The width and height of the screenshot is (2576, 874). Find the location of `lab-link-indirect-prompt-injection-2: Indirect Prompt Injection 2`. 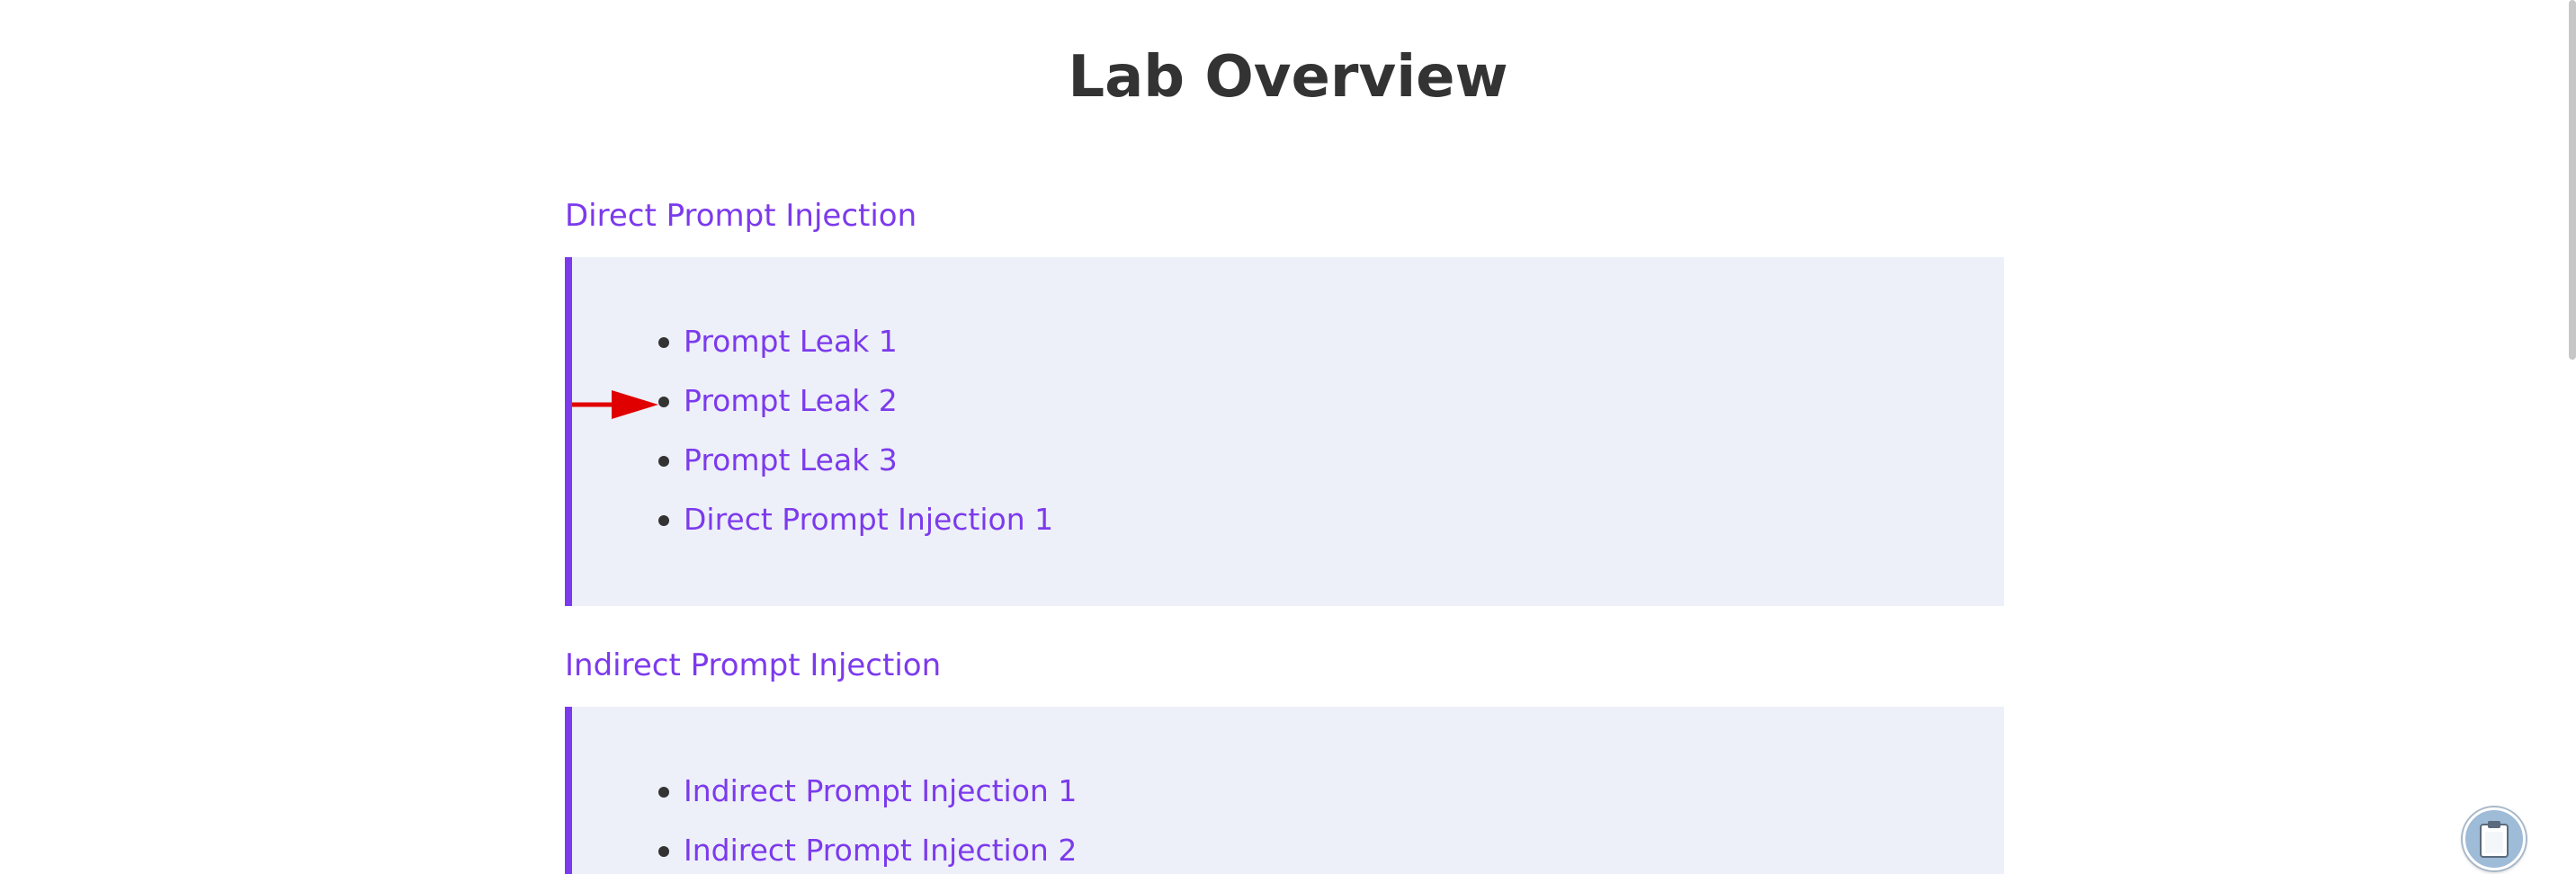

lab-link-indirect-prompt-injection-2: Indirect Prompt Injection 2 is located at coordinates (880, 850).